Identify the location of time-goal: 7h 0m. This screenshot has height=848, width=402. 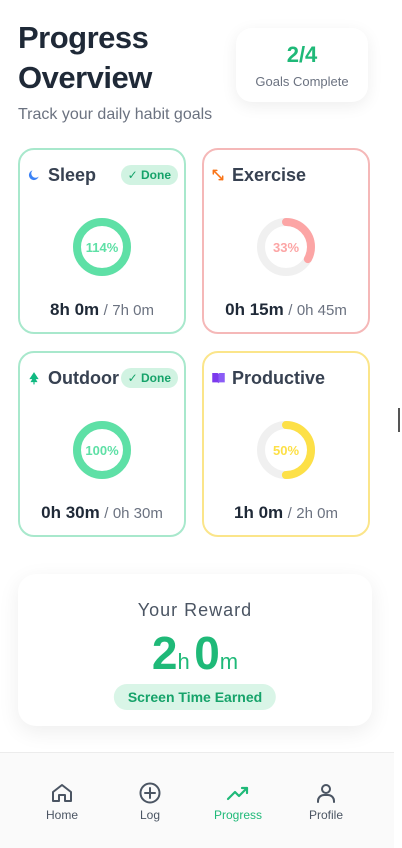
(133, 310).